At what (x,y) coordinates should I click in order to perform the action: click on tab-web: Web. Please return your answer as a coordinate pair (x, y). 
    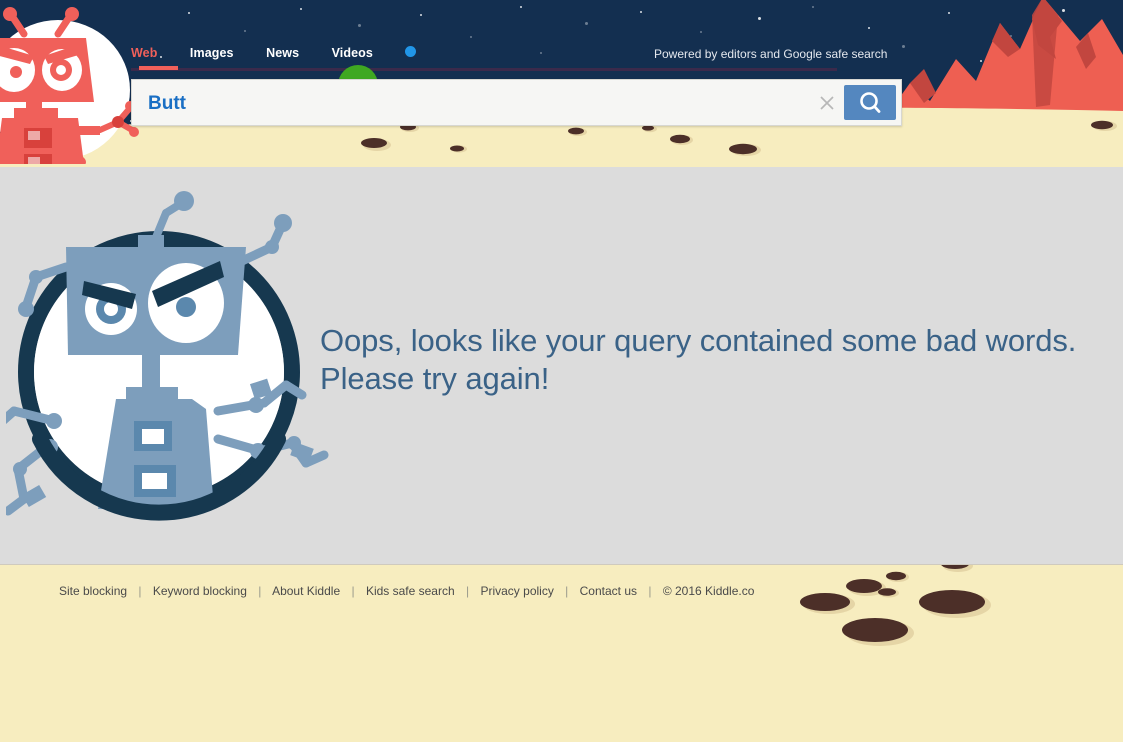
    Looking at the image, I should click on (144, 53).